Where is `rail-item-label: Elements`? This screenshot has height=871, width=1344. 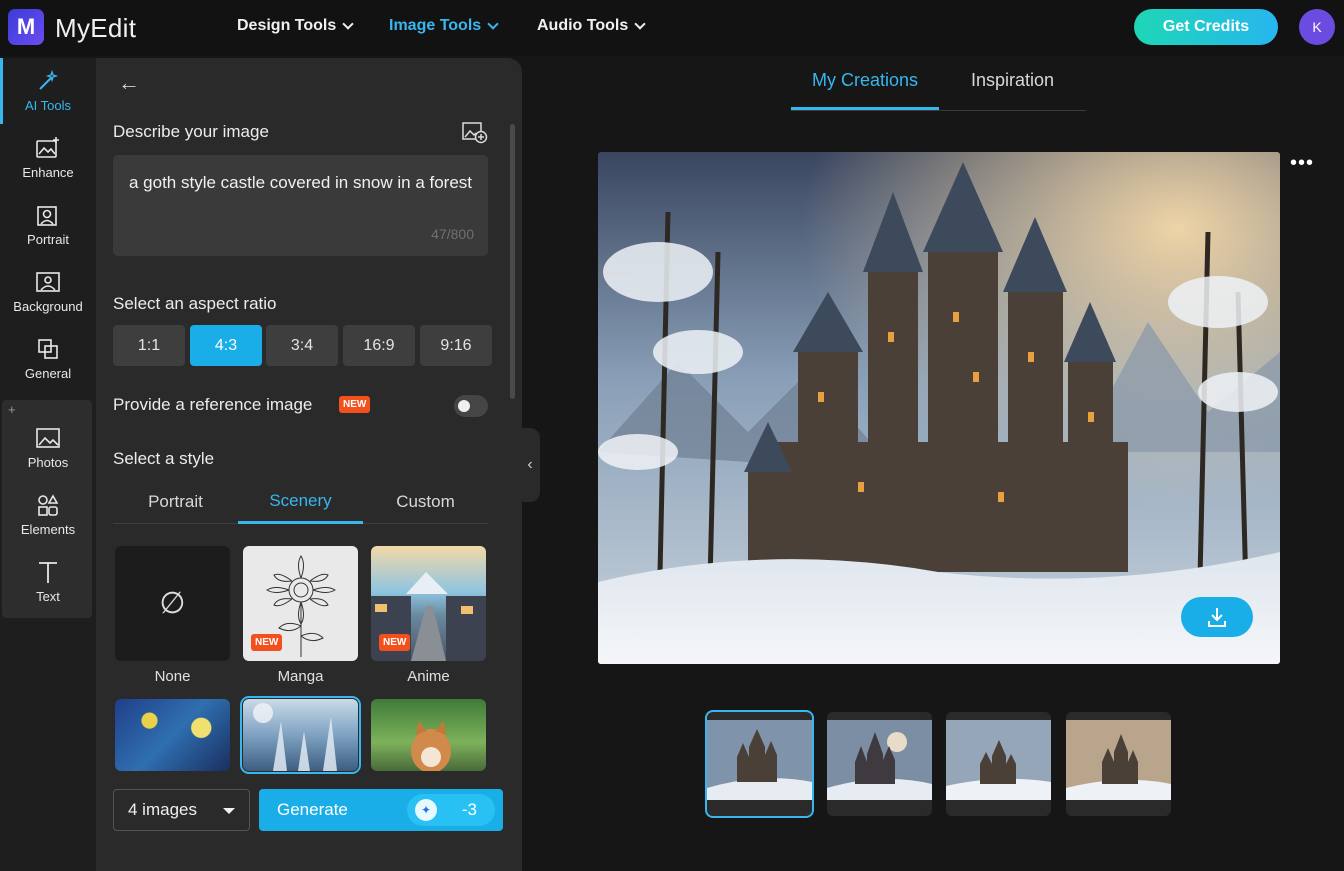
rail-item-label: Elements is located at coordinates (48, 529).